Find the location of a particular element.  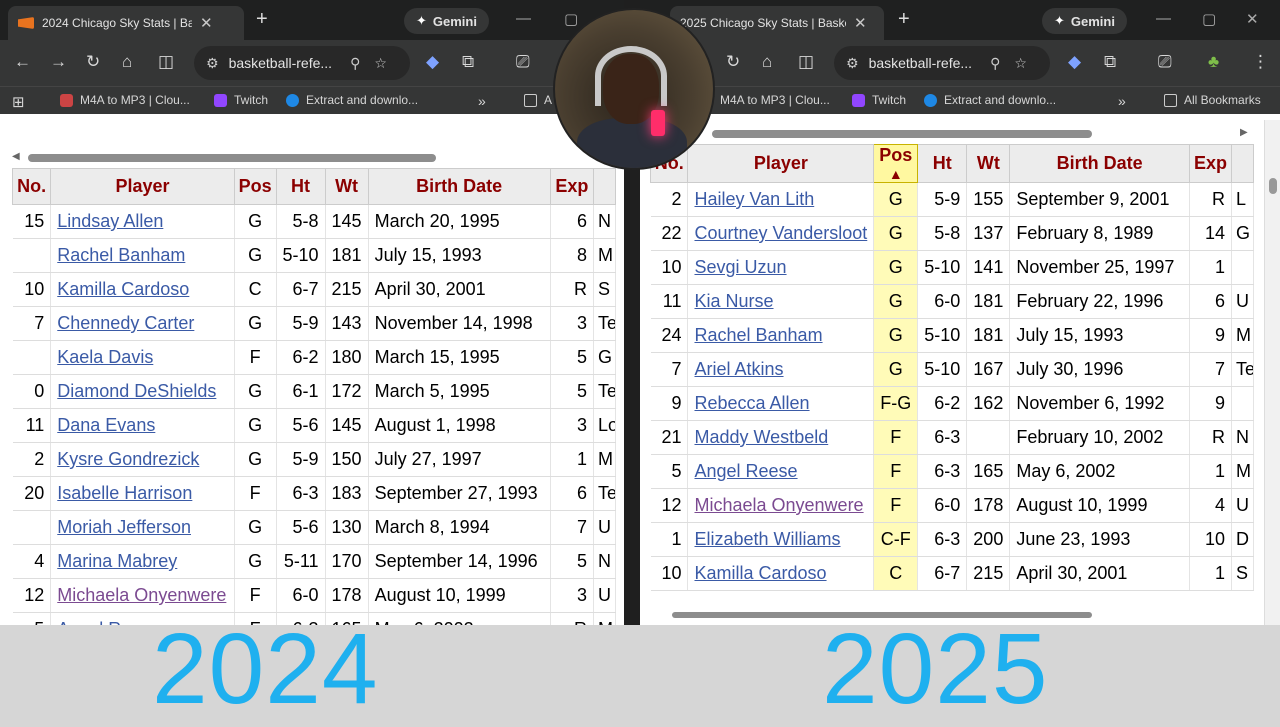

tab-2024-sky-stats: 2024 Chicago Sky Stats | Basketball ✕ is located at coordinates (126, 23).